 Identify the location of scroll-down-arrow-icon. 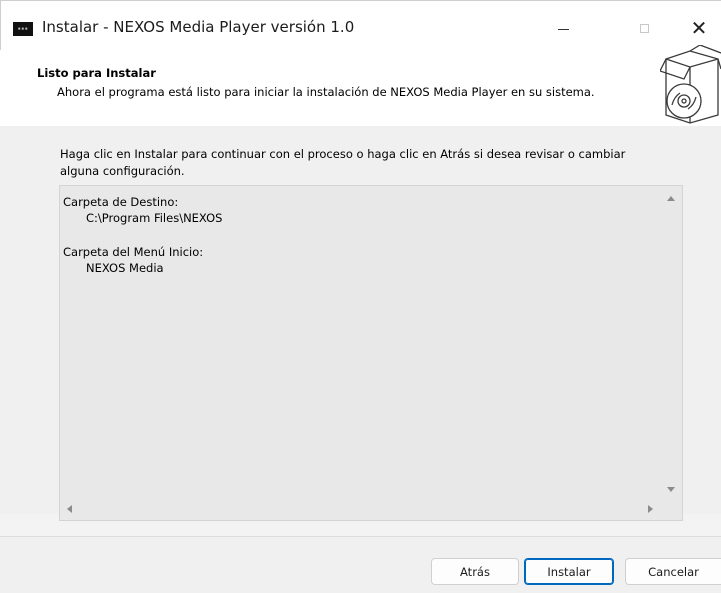
(671, 489).